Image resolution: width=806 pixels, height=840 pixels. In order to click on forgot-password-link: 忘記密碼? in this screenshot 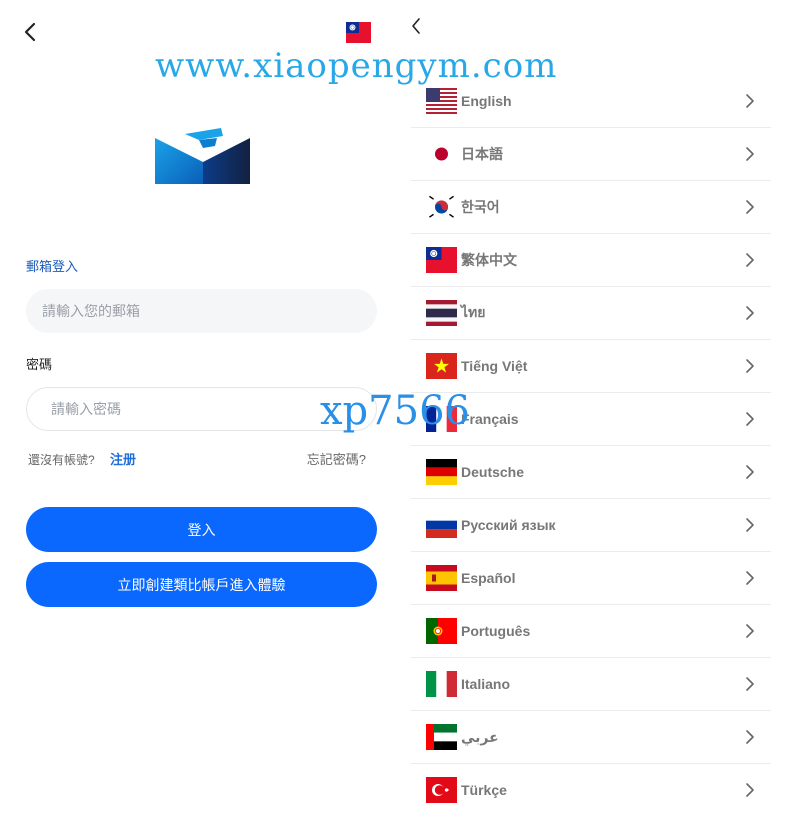, I will do `click(336, 458)`.